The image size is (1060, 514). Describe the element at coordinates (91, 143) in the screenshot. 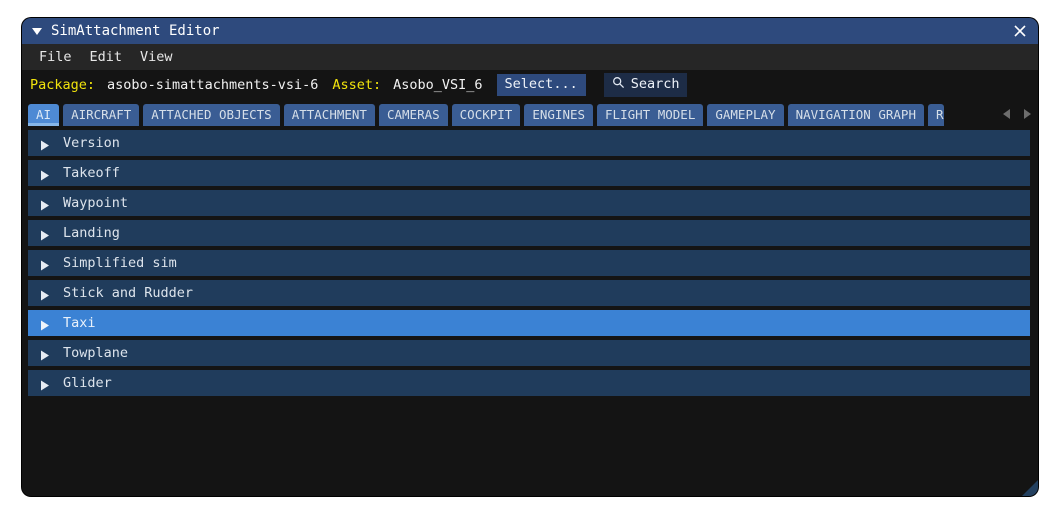

I see `list-item-label: Version` at that location.